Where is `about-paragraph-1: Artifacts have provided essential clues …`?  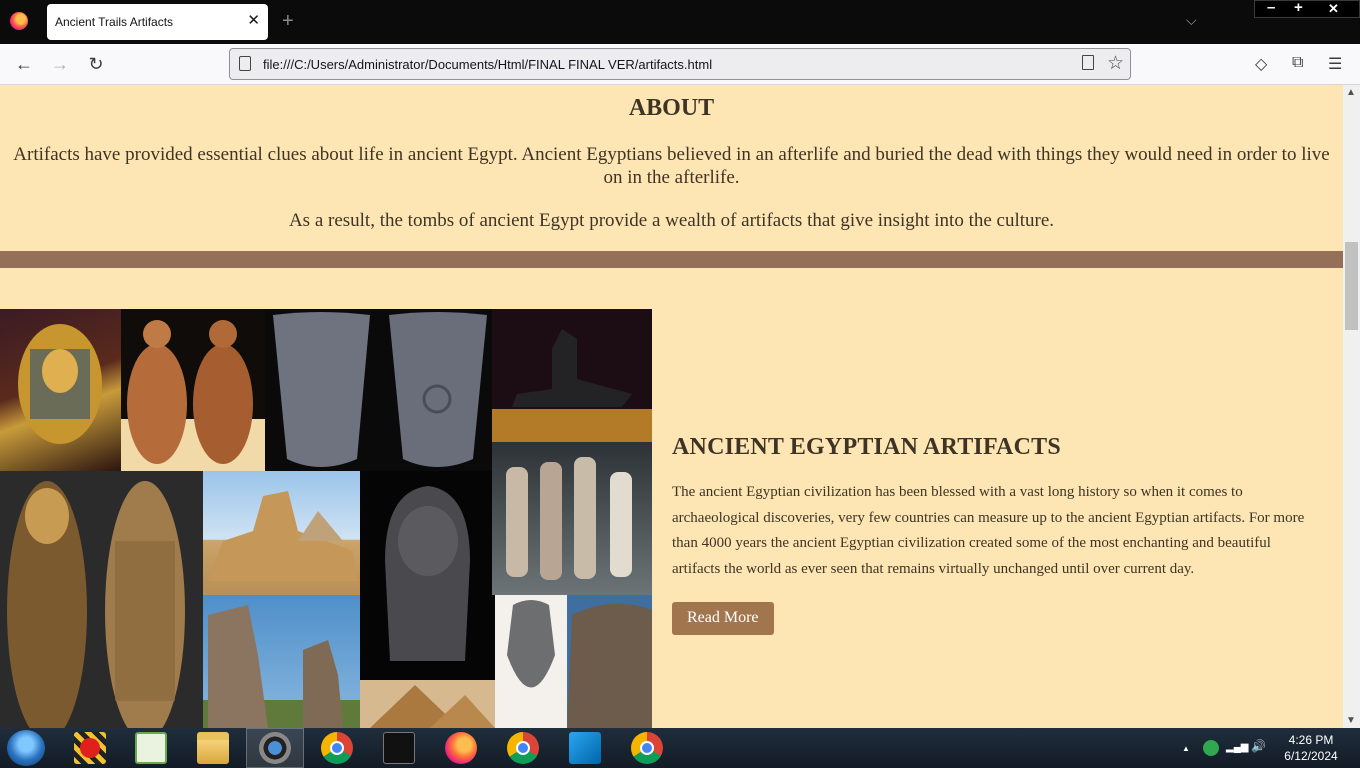 about-paragraph-1: Artifacts have provided essential clues … is located at coordinates (671, 166).